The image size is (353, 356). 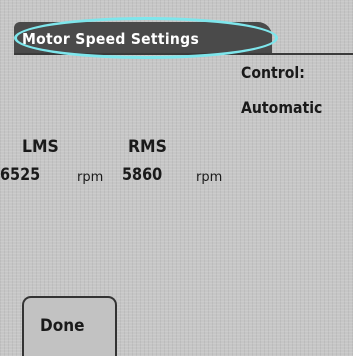 I want to click on done-button-label: Done, so click(x=62, y=326).